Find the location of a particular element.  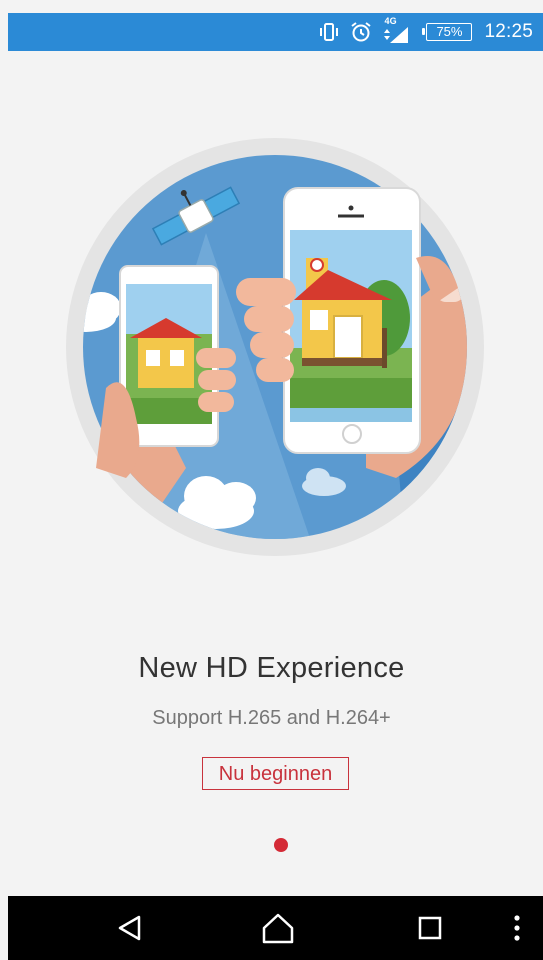

navigation-bar is located at coordinates (275, 928).